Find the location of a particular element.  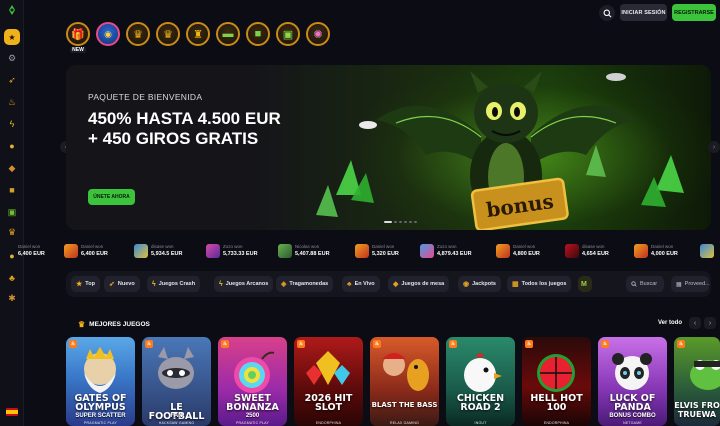

game-title: HELL HOT 100 is located at coordinates (556, 403).